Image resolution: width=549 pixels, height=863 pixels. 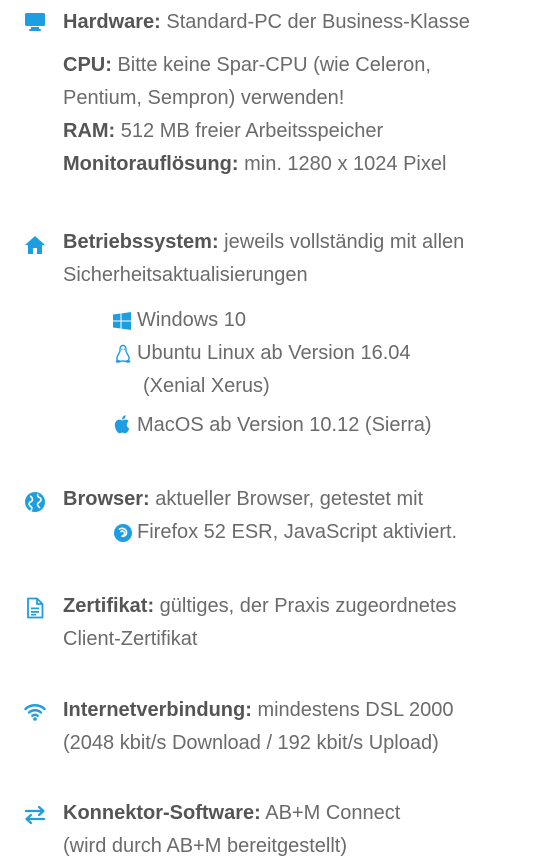 I want to click on os-item-windows: Windows 10, so click(x=191, y=320).